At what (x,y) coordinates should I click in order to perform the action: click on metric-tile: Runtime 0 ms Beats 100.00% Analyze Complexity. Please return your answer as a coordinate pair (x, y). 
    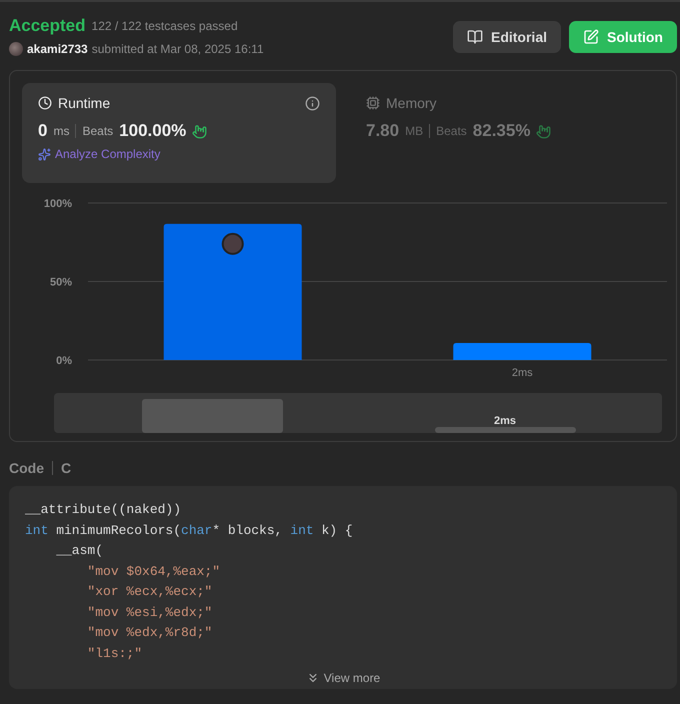
    Looking at the image, I should click on (179, 133).